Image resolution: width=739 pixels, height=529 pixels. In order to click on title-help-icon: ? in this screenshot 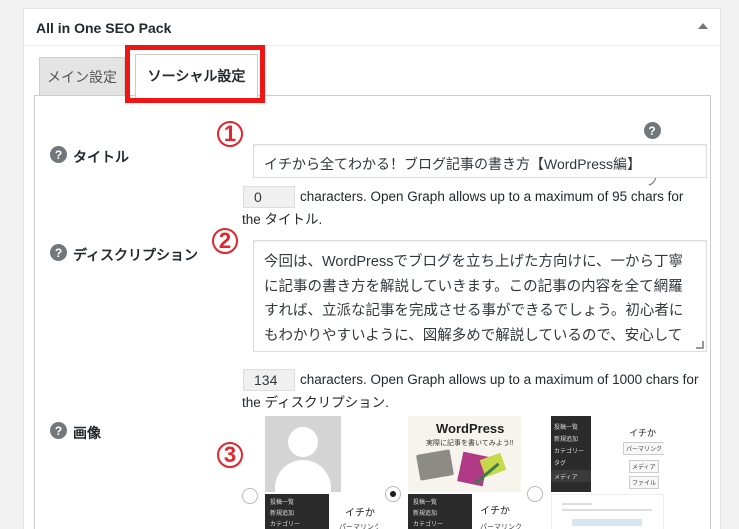, I will do `click(58, 154)`.